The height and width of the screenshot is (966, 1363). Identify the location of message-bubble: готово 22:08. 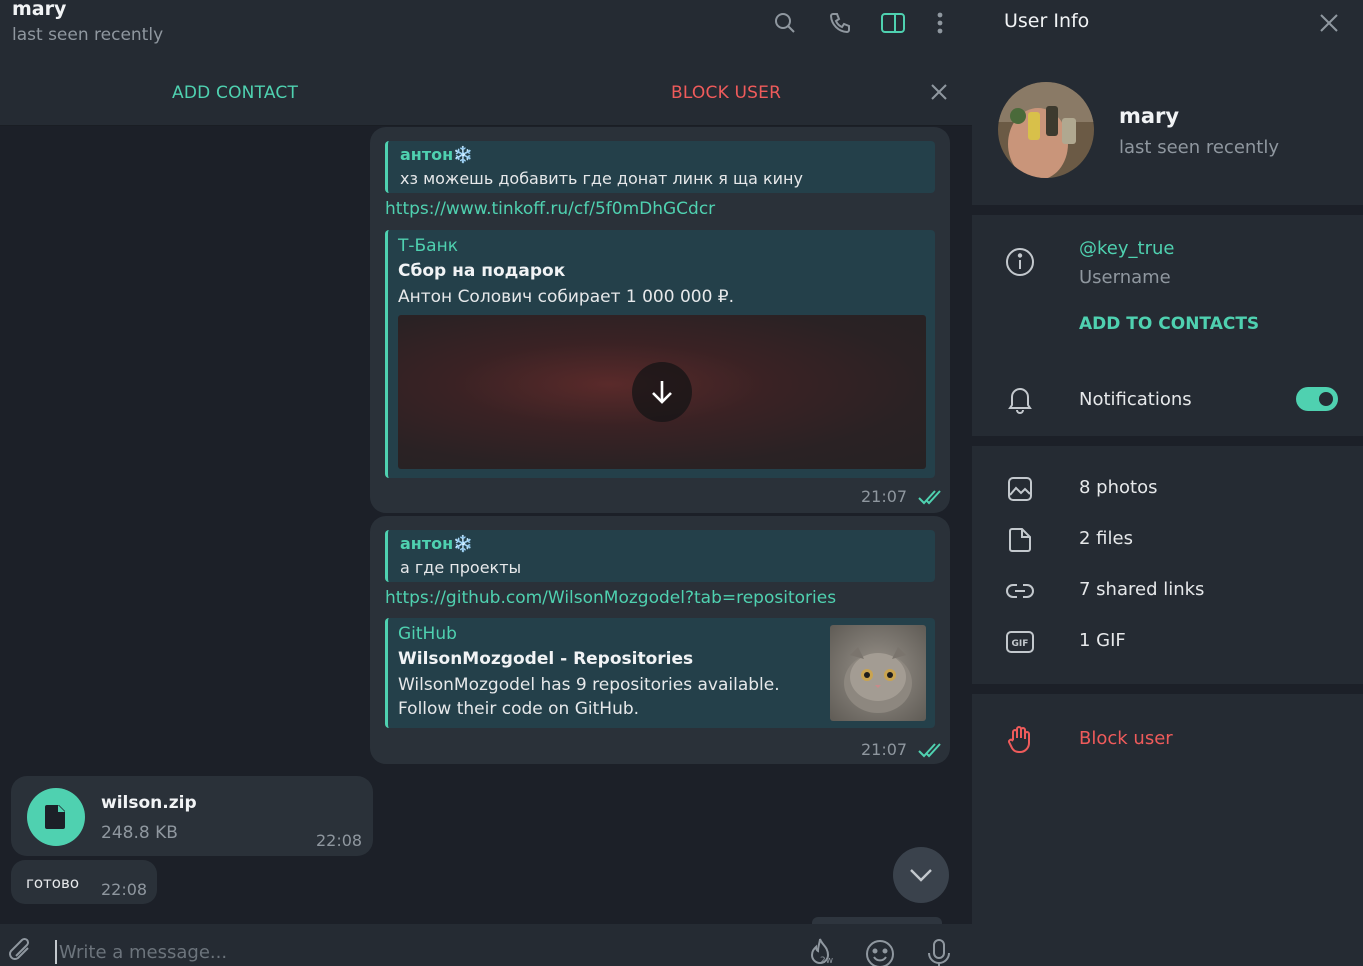
(84, 882).